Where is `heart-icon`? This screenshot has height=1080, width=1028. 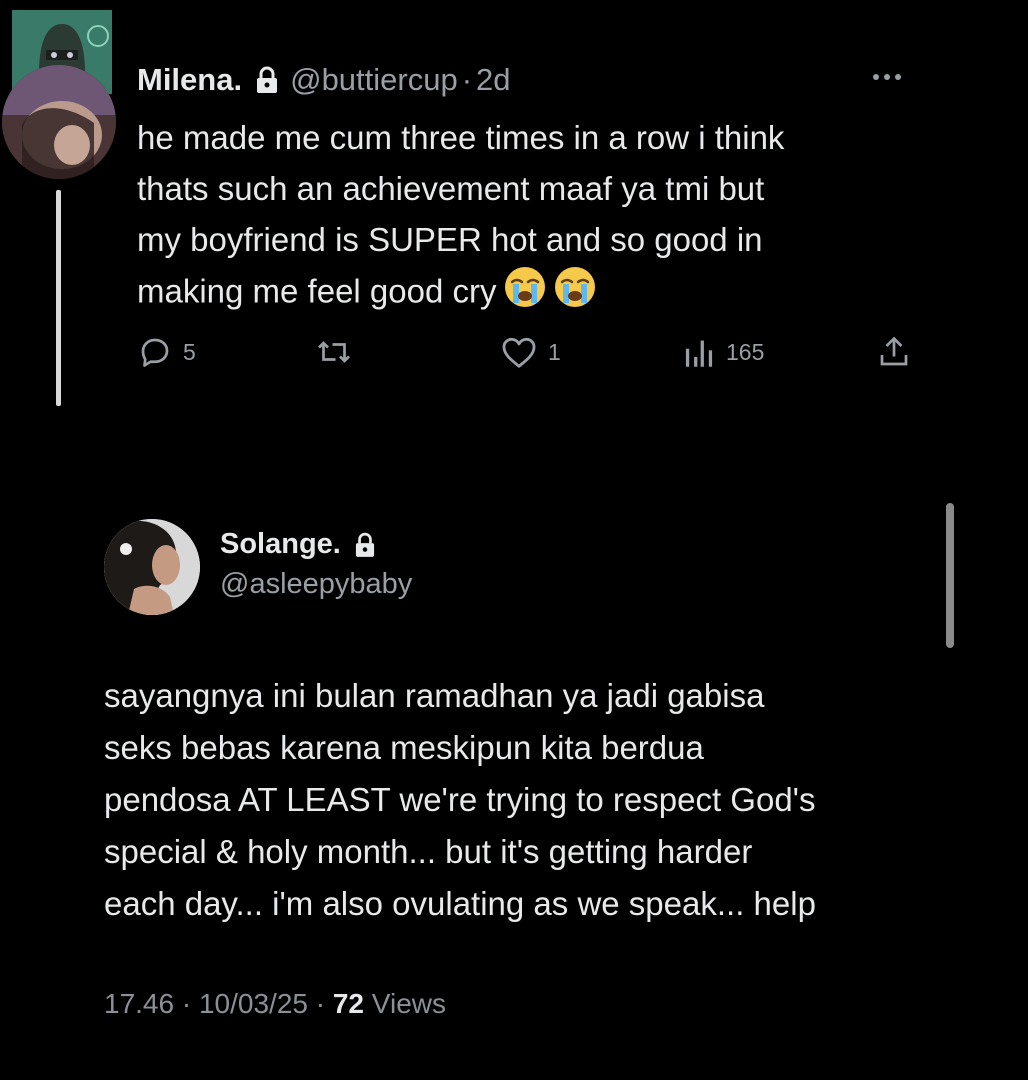 heart-icon is located at coordinates (519, 352).